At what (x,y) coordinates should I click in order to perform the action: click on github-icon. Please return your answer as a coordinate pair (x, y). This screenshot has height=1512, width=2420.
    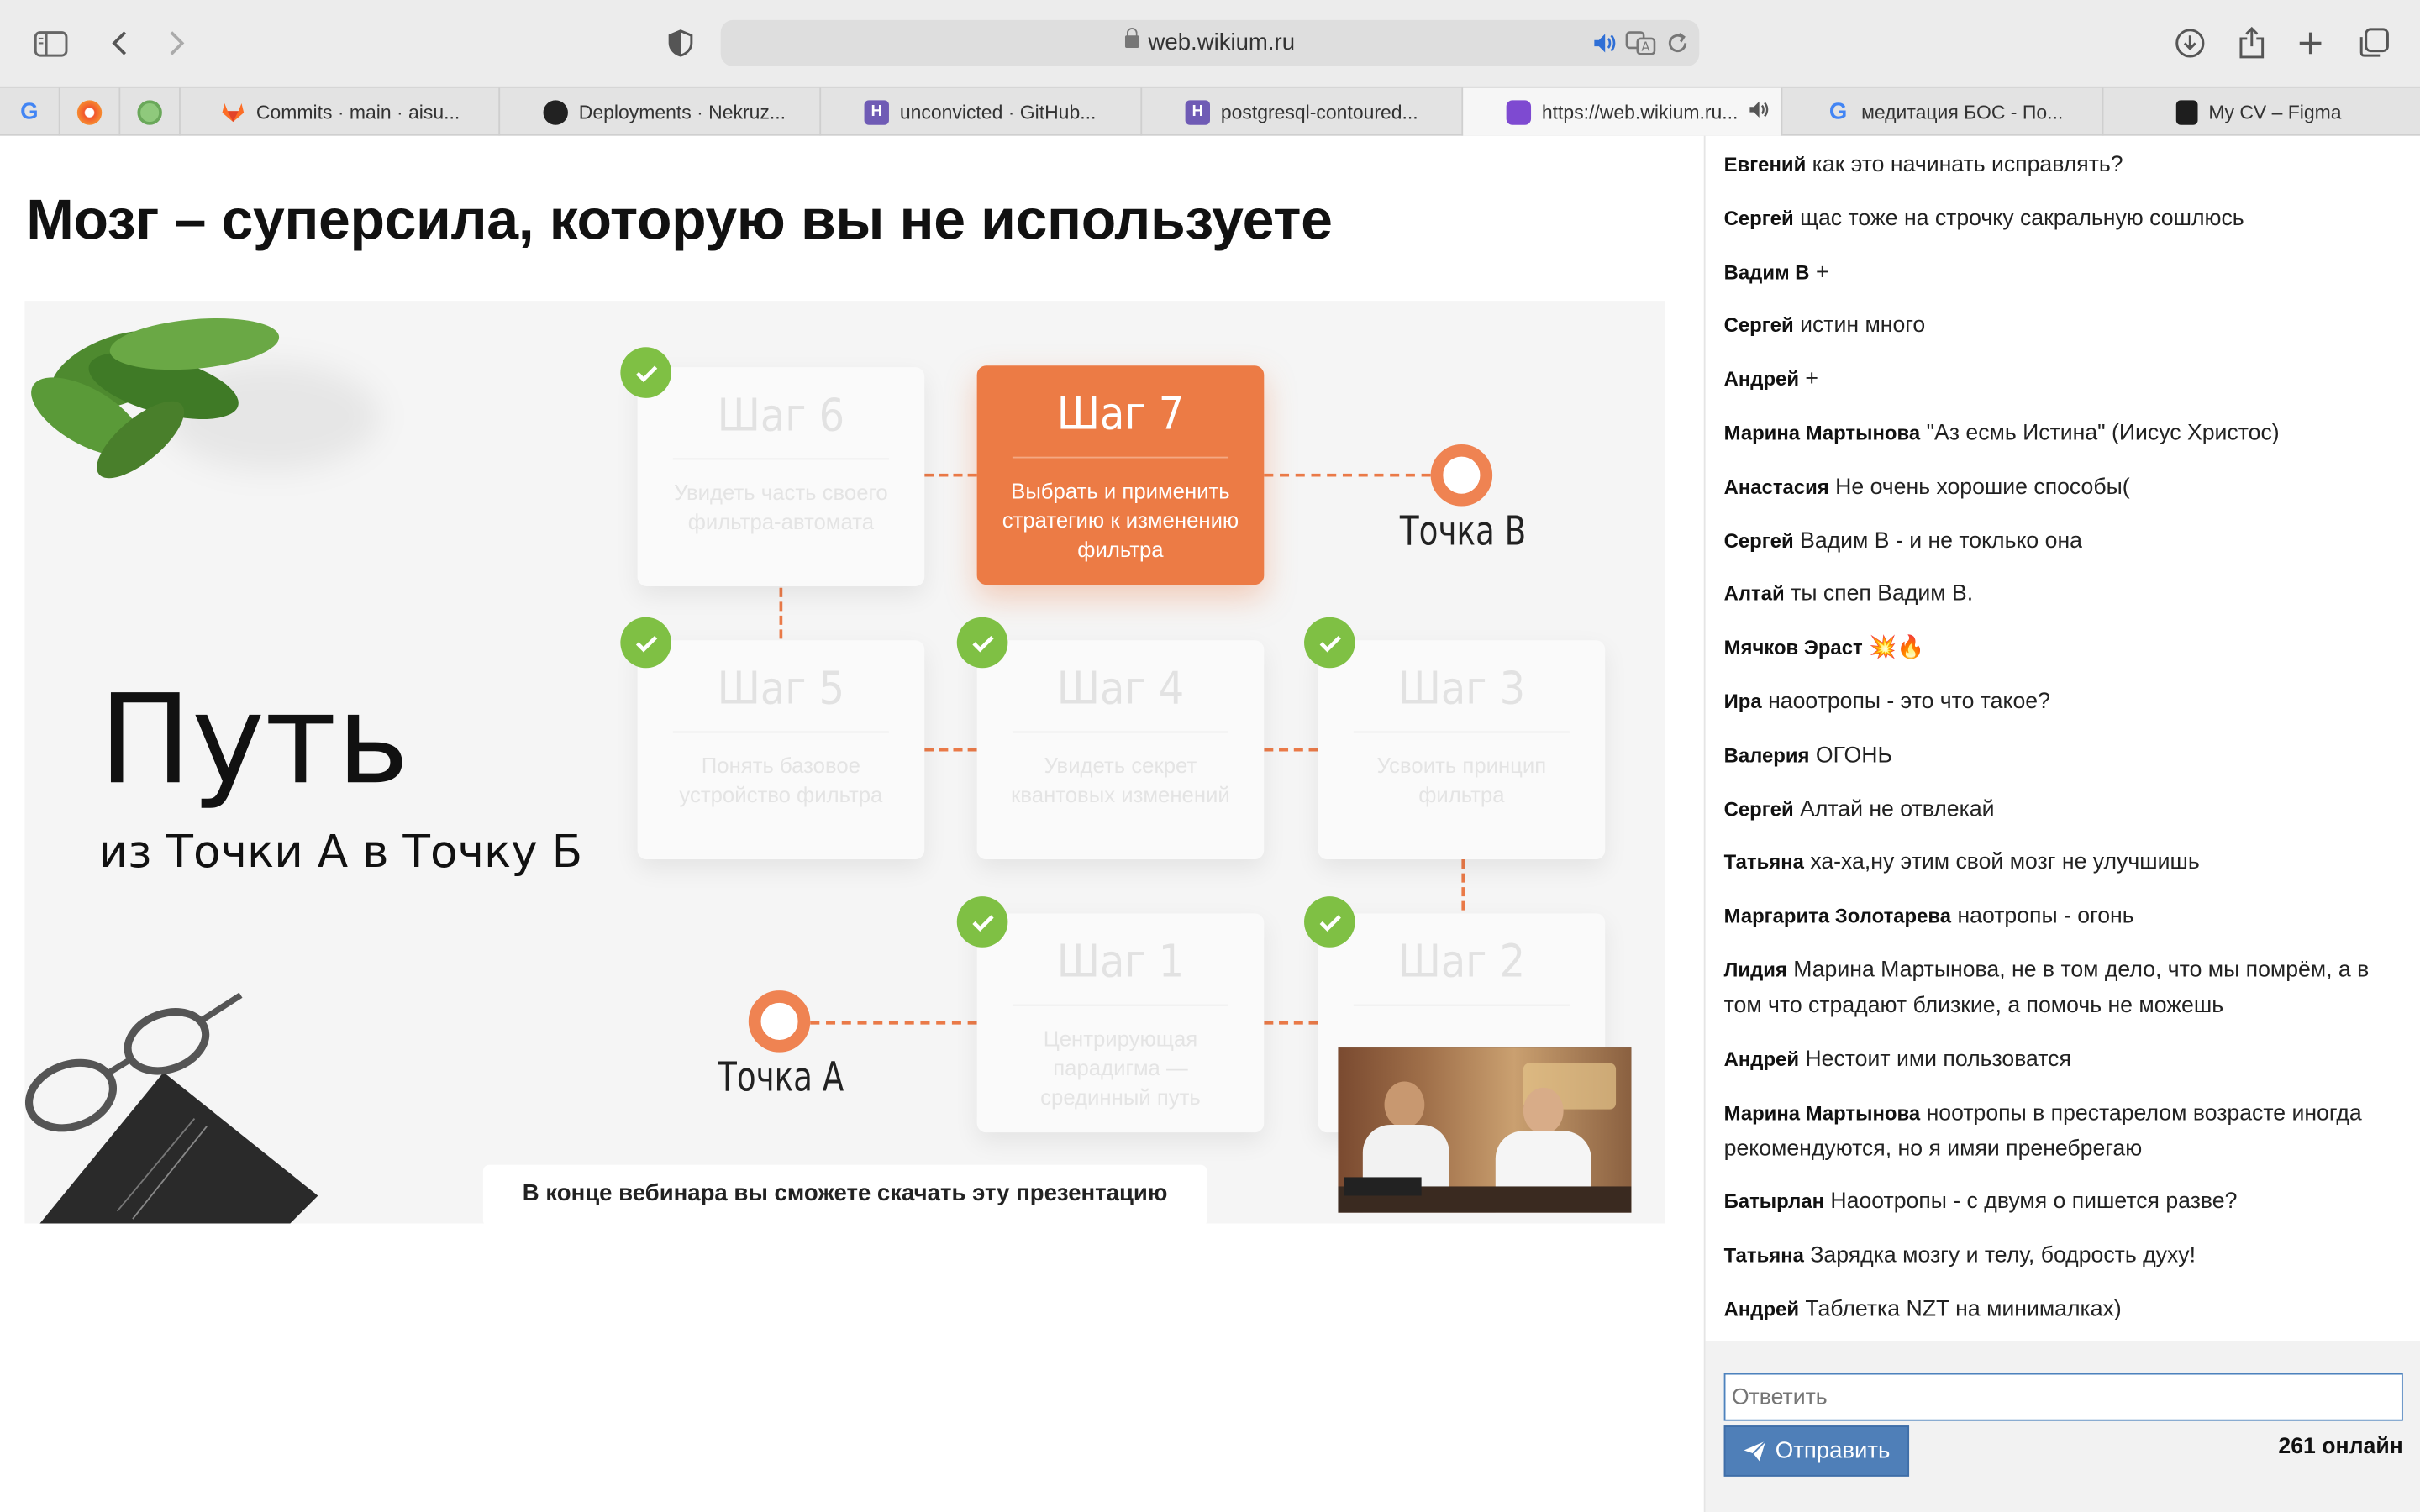
    Looking at the image, I should click on (555, 111).